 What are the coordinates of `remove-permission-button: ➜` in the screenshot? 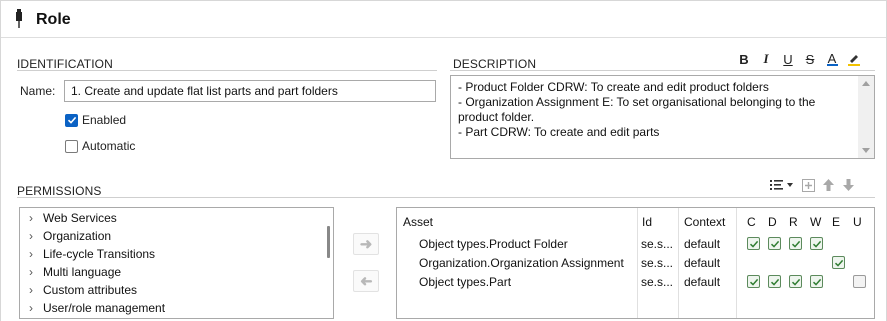 It's located at (366, 281).